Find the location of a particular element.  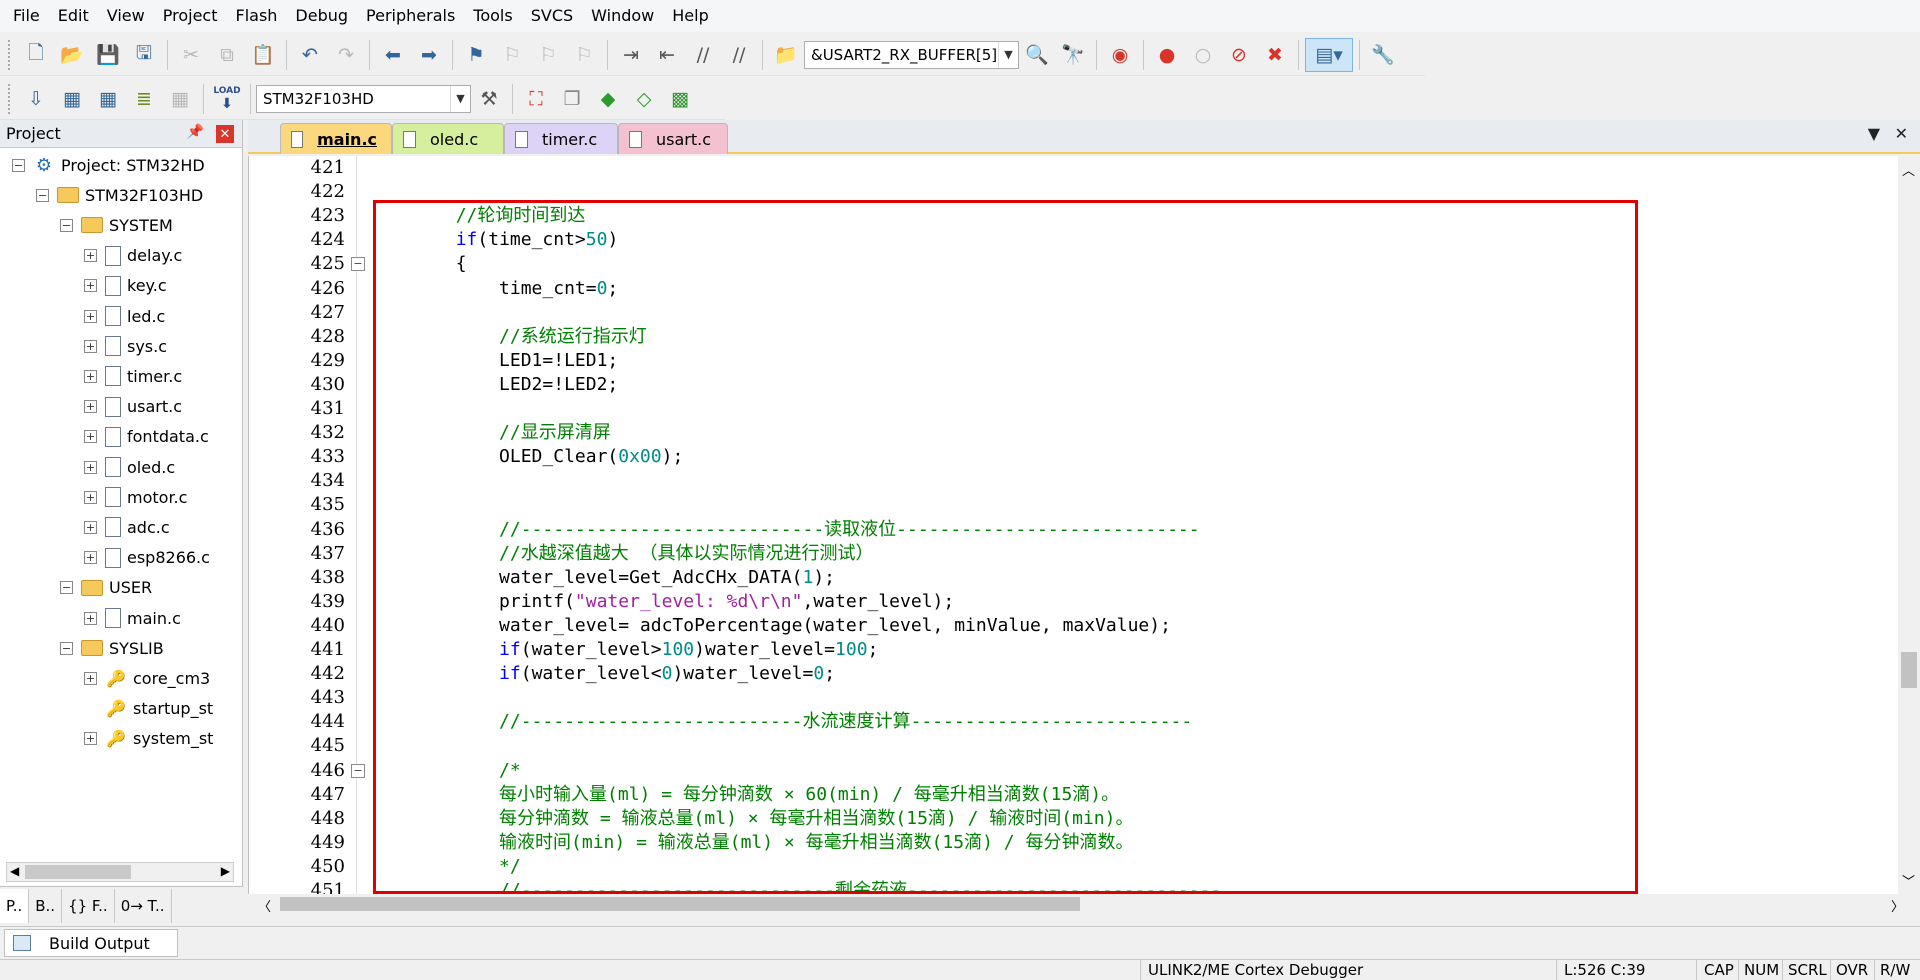

tree-item: + 🔑 system_st is located at coordinates (148, 739).